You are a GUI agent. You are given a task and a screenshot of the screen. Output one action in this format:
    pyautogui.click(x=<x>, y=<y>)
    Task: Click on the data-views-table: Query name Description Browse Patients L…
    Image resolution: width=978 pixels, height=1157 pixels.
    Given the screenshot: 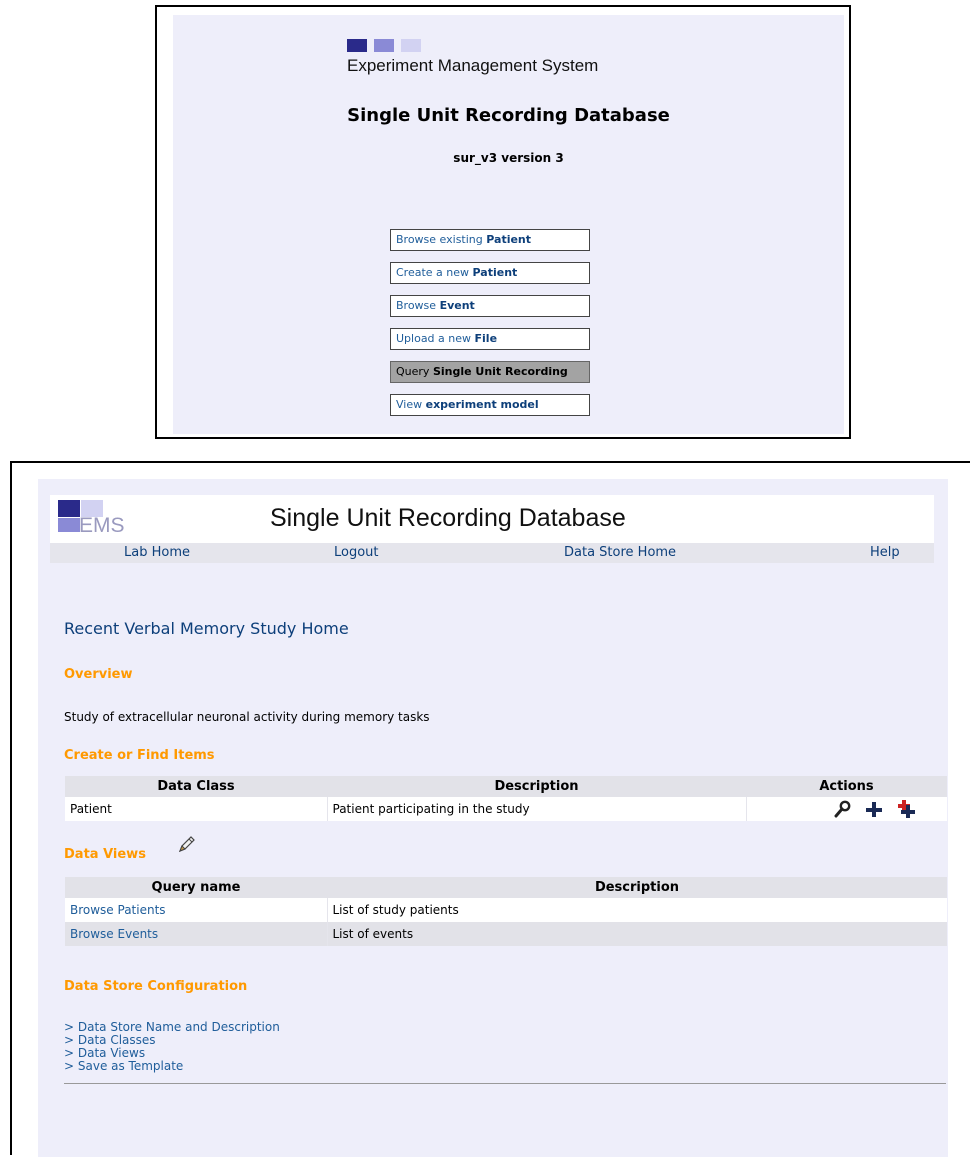 What is the action you would take?
    pyautogui.click(x=506, y=911)
    